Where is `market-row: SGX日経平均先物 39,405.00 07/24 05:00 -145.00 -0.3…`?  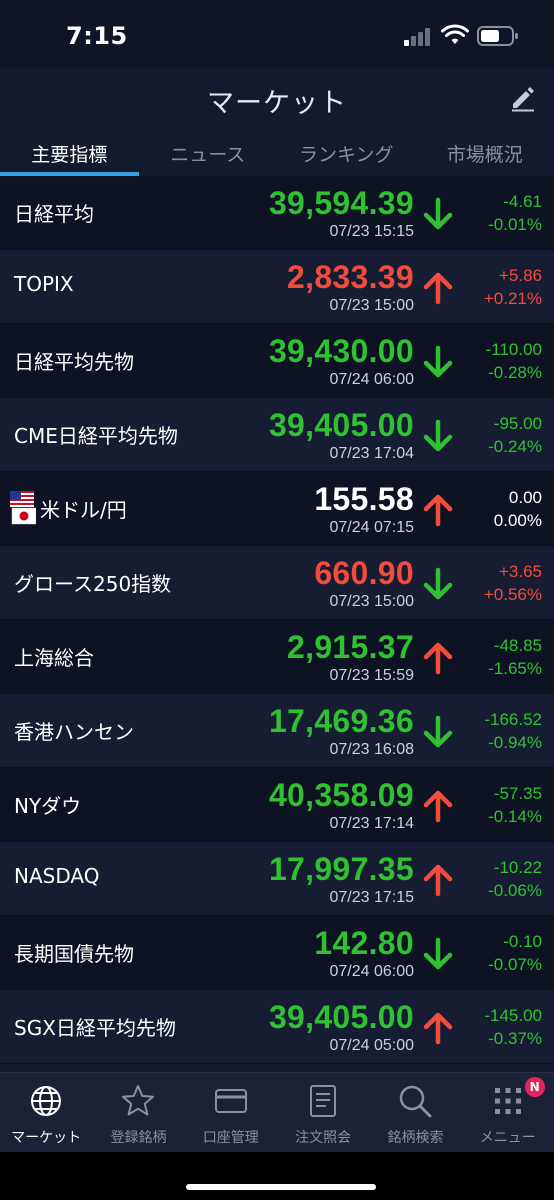
market-row: SGX日経平均先物 39,405.00 07/24 05:00 -145.00 -0.3… is located at coordinates (277, 1027).